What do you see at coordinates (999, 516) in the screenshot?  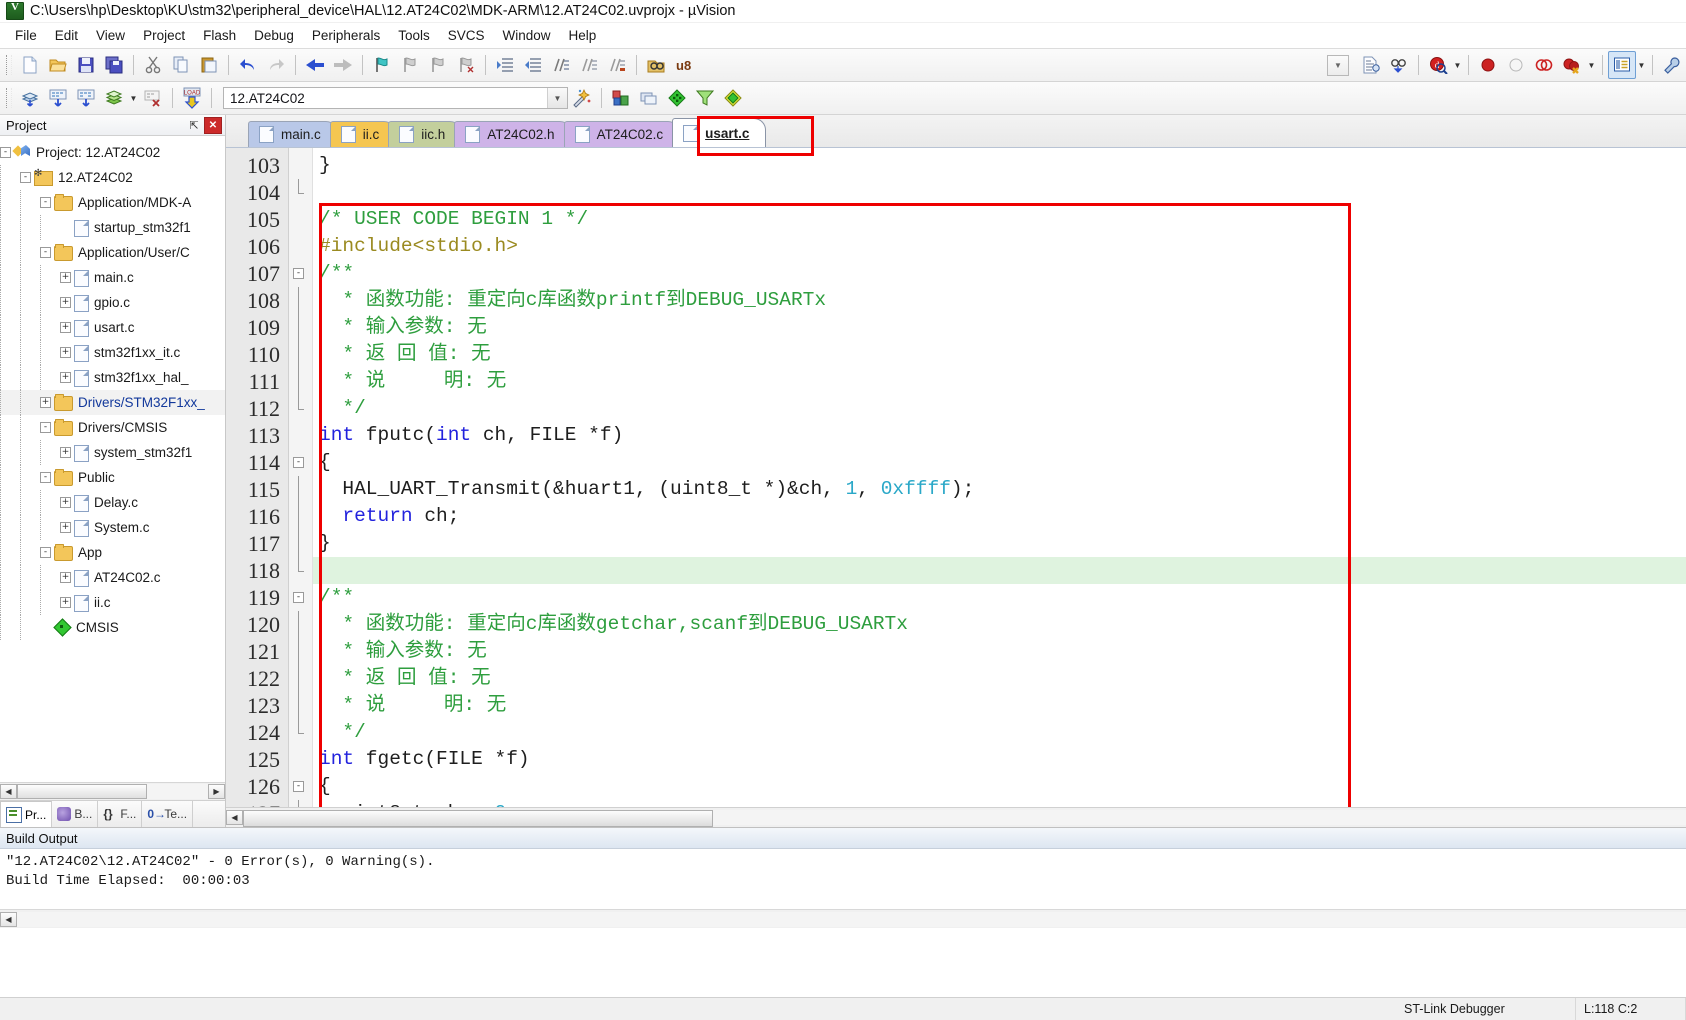 I see `code-line: return ch;` at bounding box center [999, 516].